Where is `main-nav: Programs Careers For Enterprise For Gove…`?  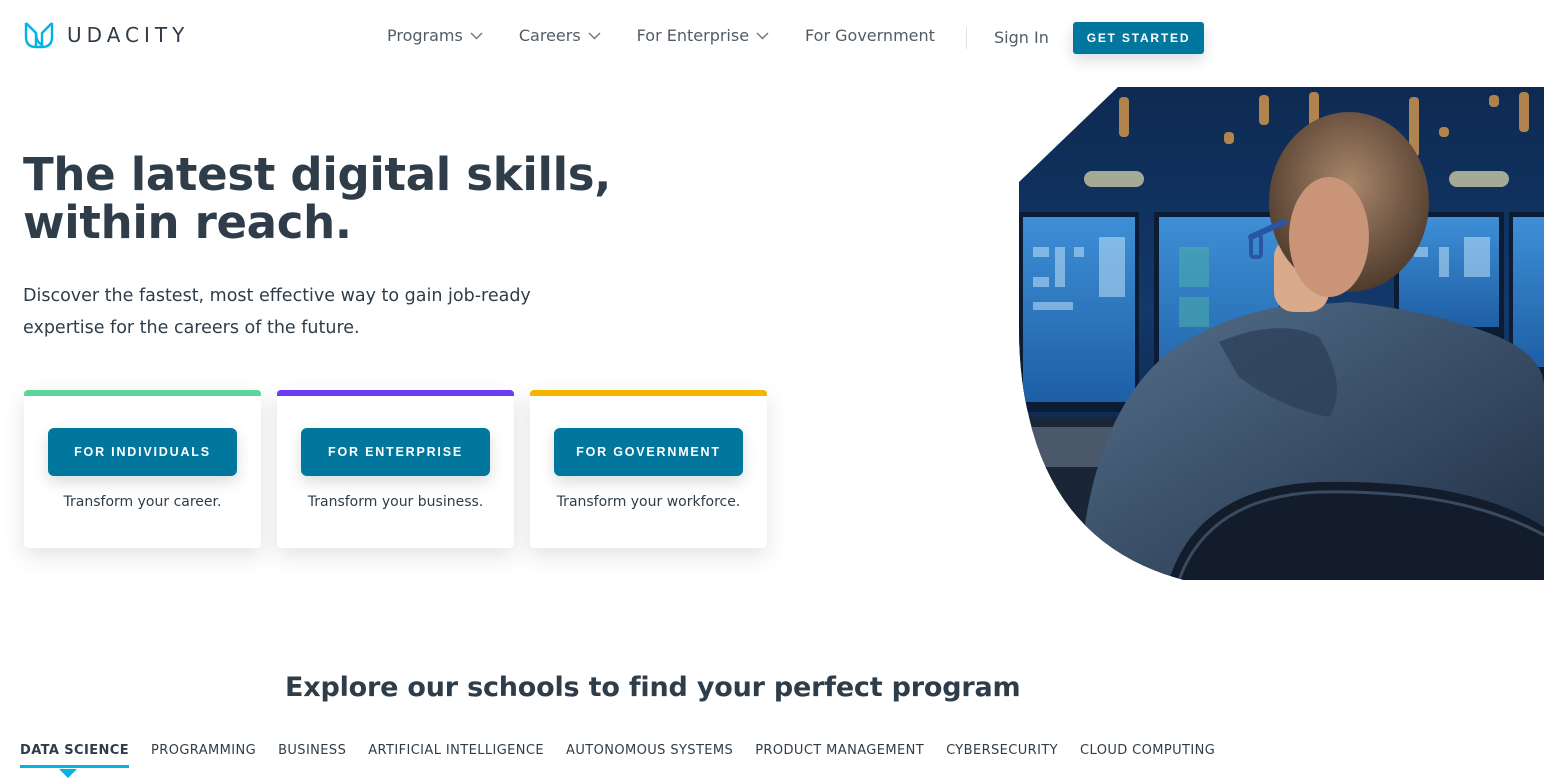 main-nav: Programs Careers For Enterprise For Gove… is located at coordinates (679, 35).